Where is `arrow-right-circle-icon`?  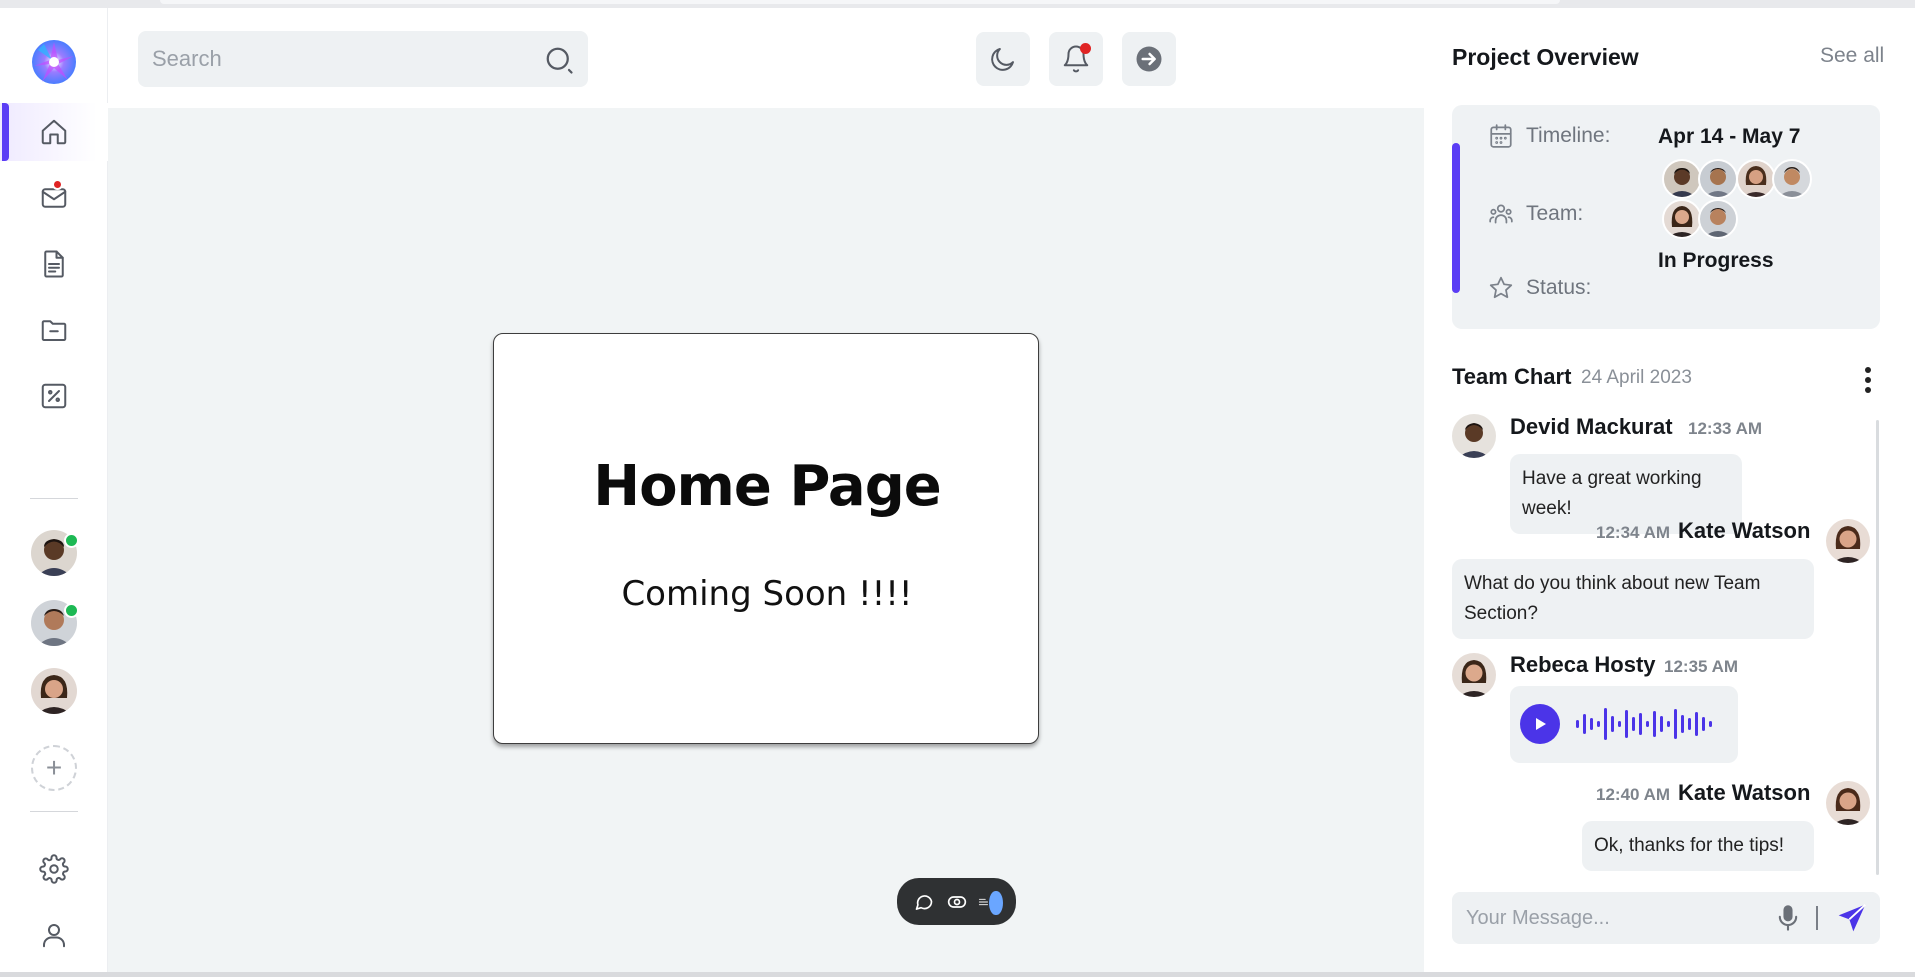
arrow-right-circle-icon is located at coordinates (1149, 59).